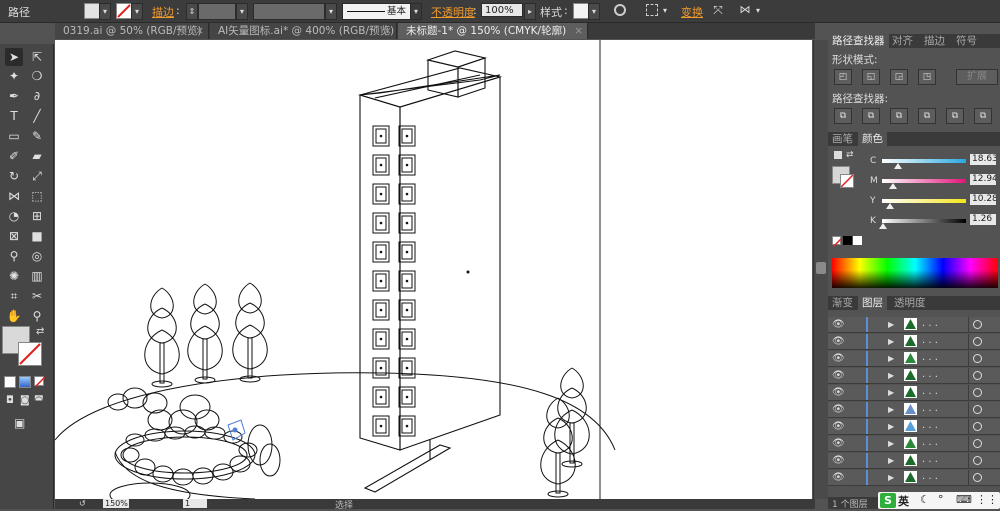 The image size is (1000, 511). Describe the element at coordinates (14, 236) in the screenshot. I see `mesh-tool-icon: ⊠` at that location.